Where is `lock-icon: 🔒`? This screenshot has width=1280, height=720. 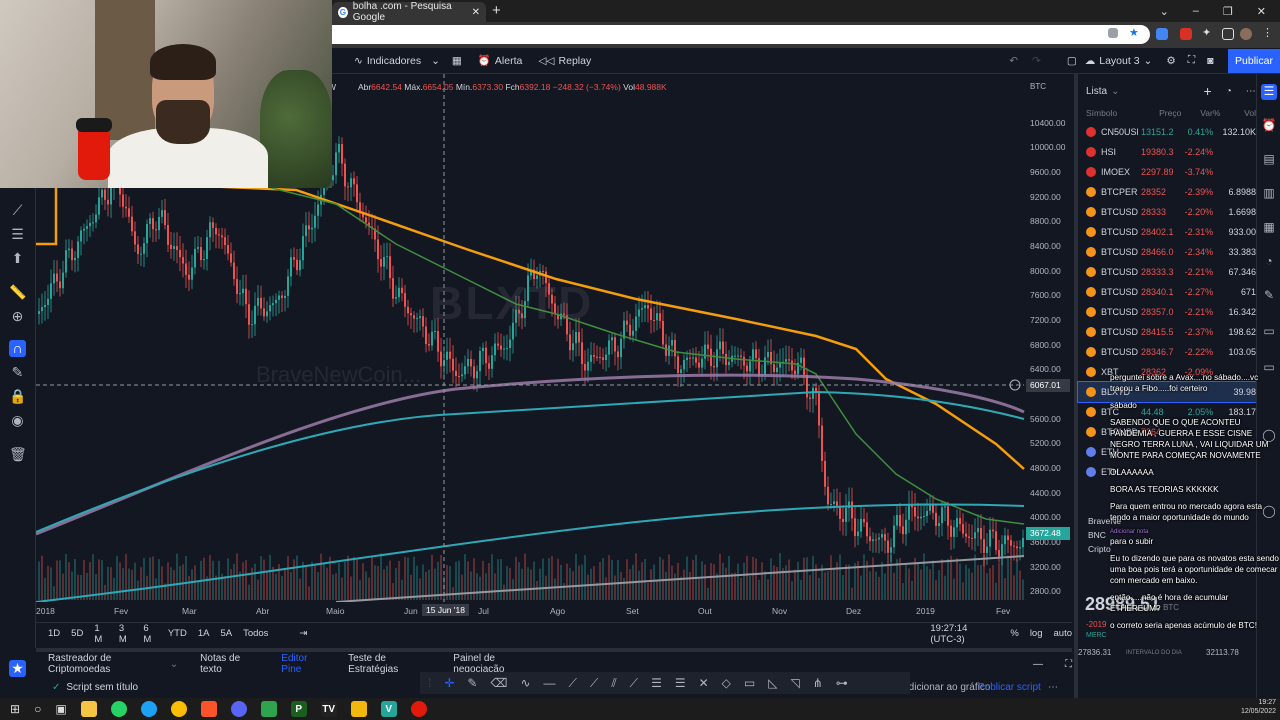 lock-icon: 🔒 is located at coordinates (17, 396).